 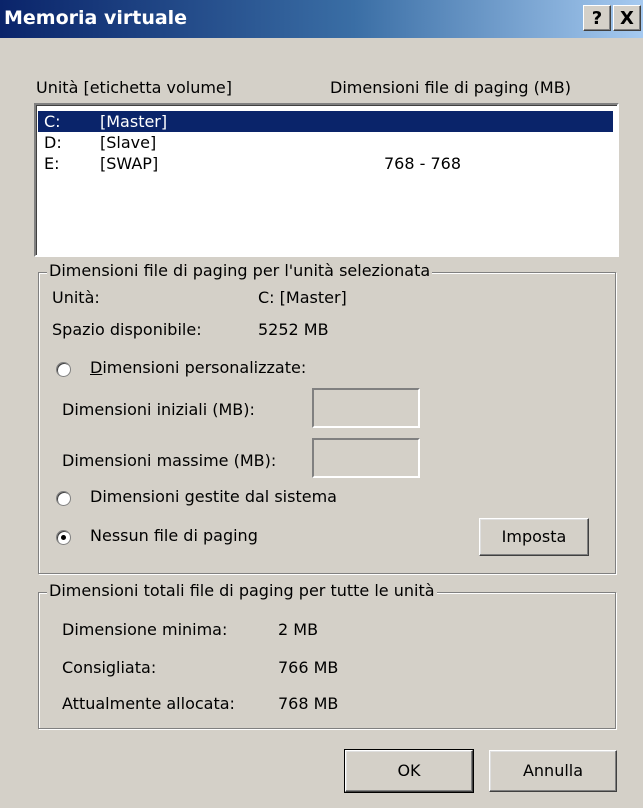 What do you see at coordinates (63, 369) in the screenshot?
I see `custom-size-radio` at bounding box center [63, 369].